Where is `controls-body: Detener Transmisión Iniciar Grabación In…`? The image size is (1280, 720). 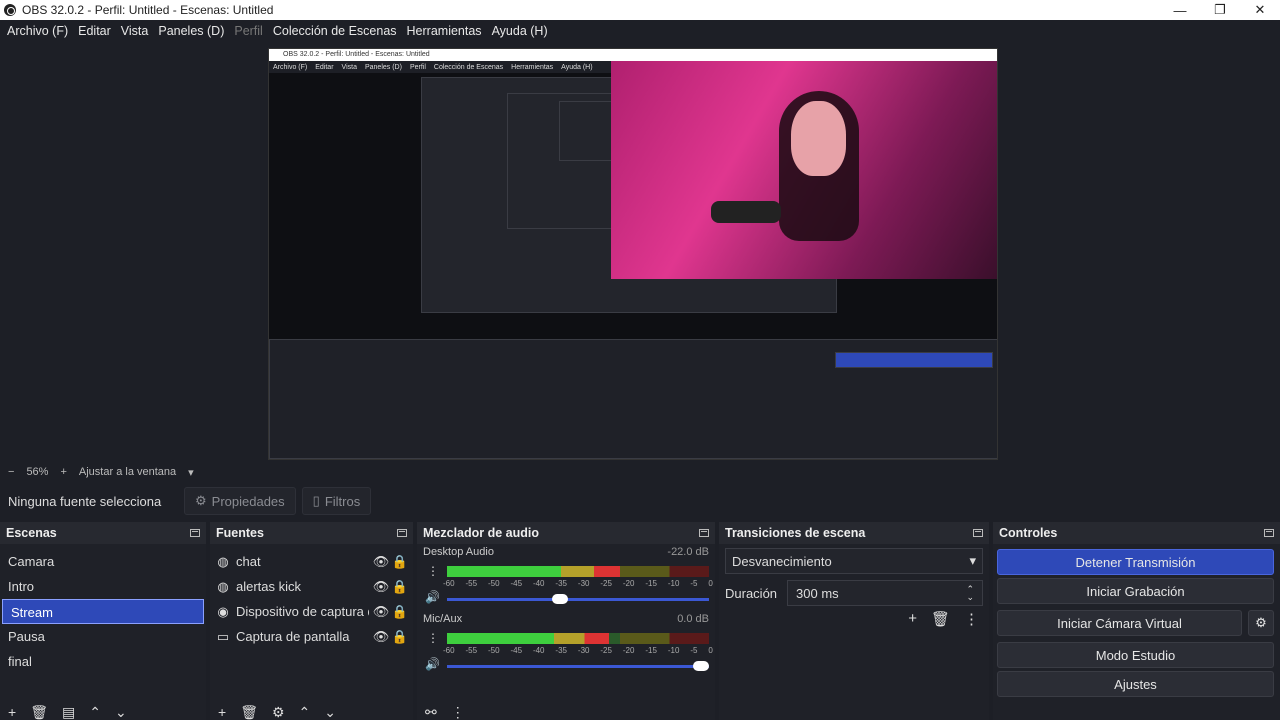
controls-body: Detener Transmisión Iniciar Grabación In… is located at coordinates (1136, 632).